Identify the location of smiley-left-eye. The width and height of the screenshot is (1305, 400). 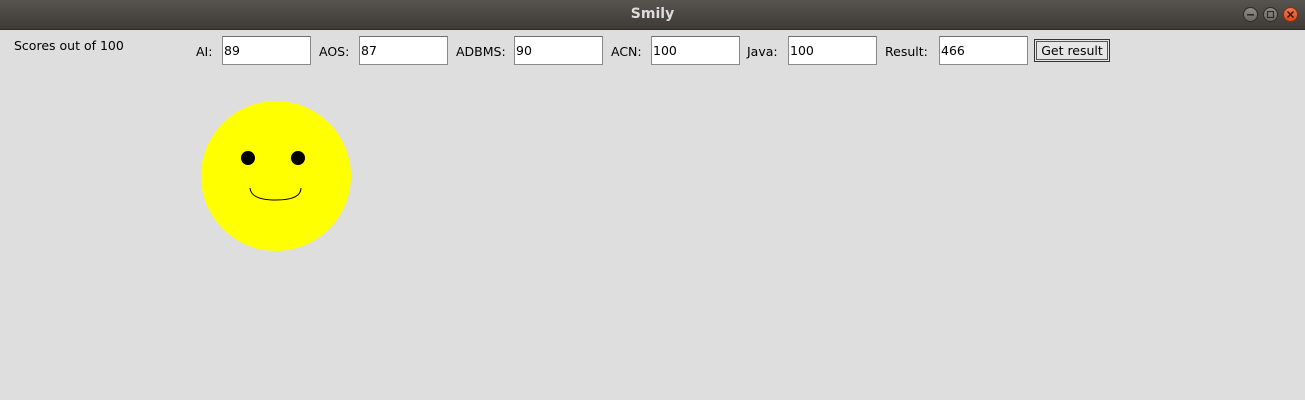
(248, 158).